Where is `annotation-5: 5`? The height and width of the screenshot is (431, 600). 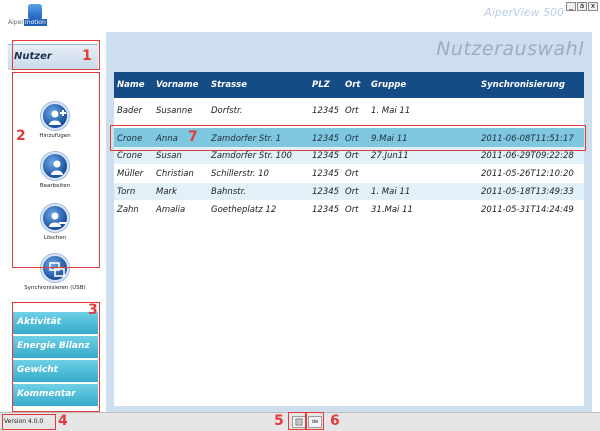
annotation-5: 5 is located at coordinates (279, 421).